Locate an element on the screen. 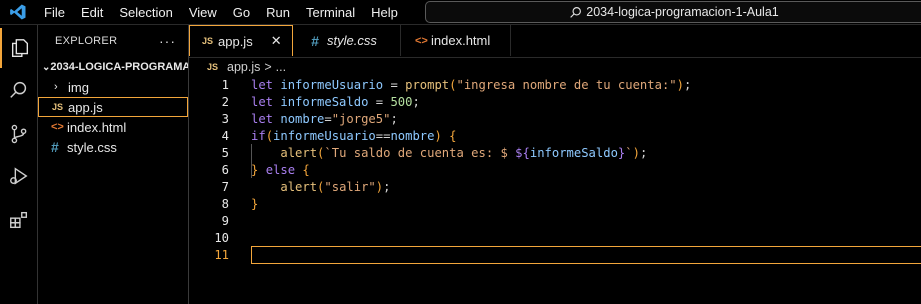 This screenshot has height=304, width=921. menu-selection: Selection is located at coordinates (145, 12).